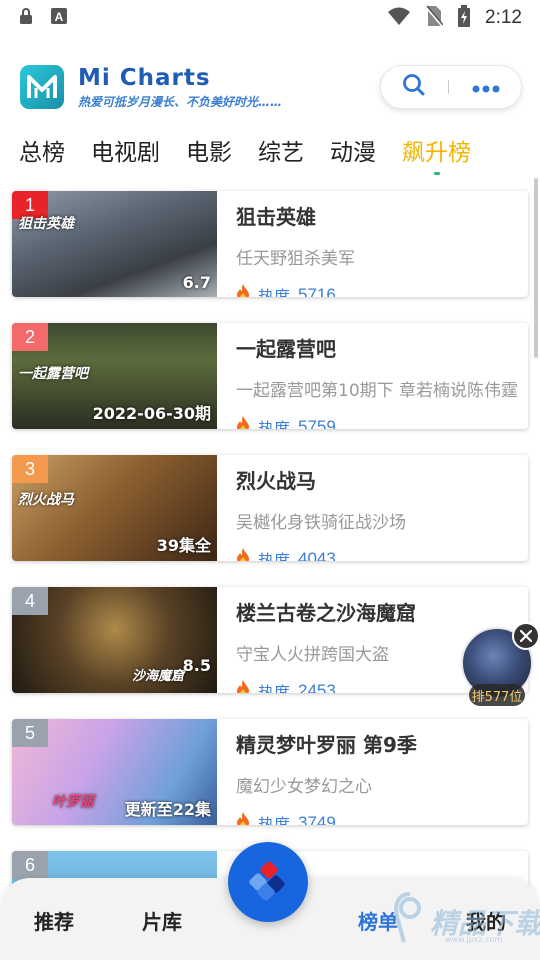 Image resolution: width=540 pixels, height=960 pixels. I want to click on poster-tag: 更新至22集, so click(167, 809).